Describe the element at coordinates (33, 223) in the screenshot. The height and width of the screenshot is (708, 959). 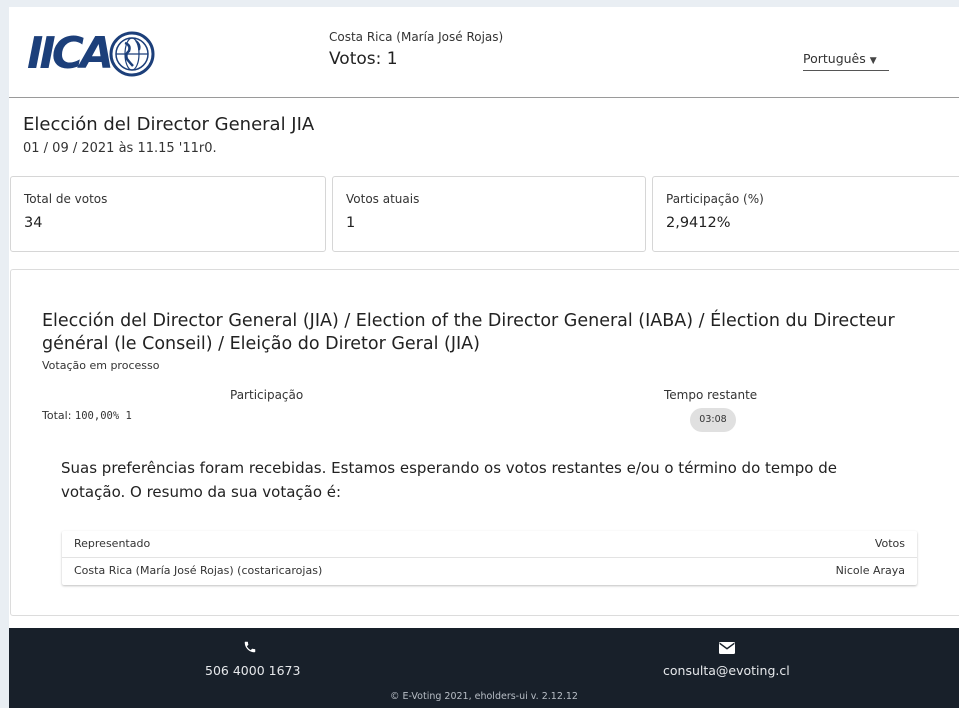
I see `stat-value: 34` at that location.